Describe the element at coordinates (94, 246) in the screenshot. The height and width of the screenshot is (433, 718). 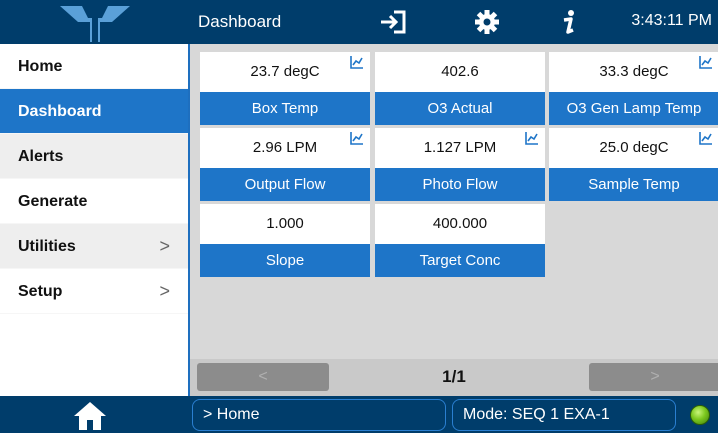
I see `sidebar-item-utilities: Utilities >` at that location.